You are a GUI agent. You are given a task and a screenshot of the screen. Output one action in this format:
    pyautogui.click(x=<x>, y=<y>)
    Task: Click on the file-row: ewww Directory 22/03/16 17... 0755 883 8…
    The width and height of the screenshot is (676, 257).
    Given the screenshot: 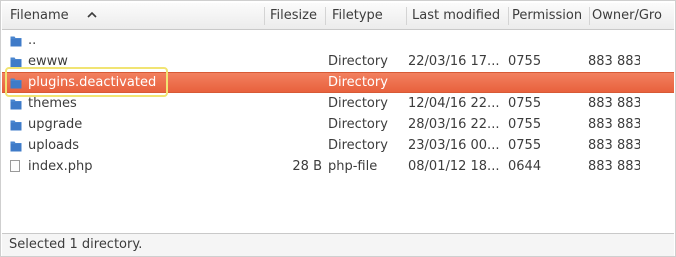 What is the action you would take?
    pyautogui.click(x=338, y=61)
    